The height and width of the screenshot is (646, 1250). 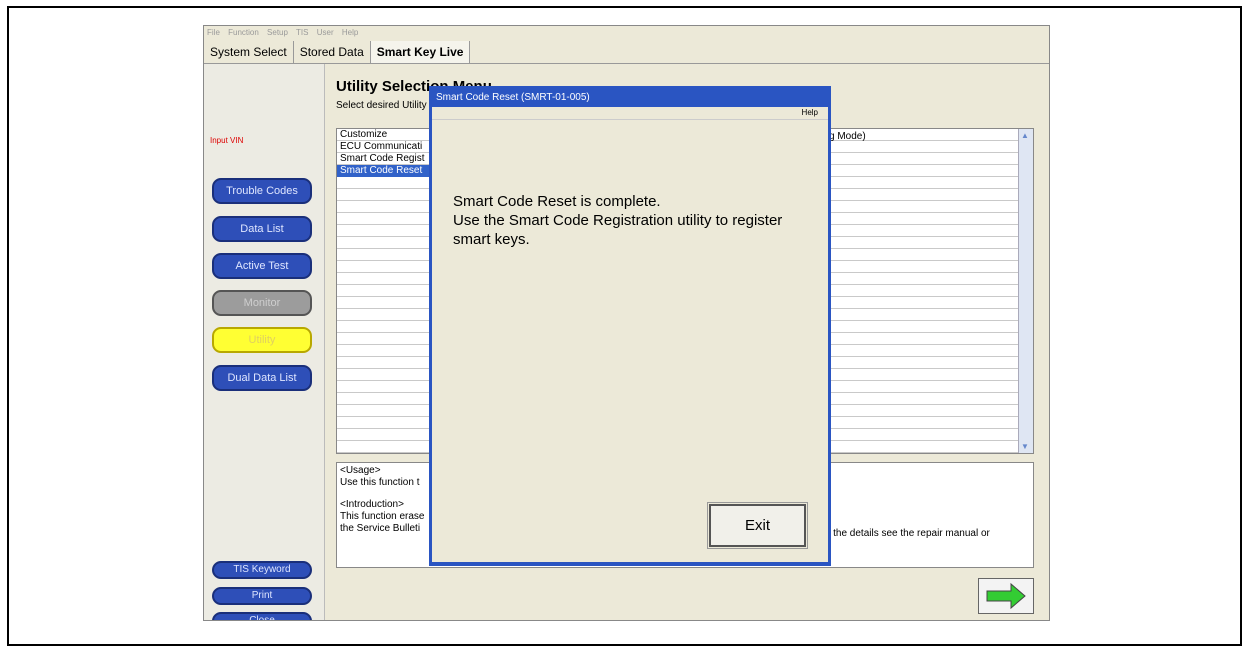 What do you see at coordinates (302, 32) in the screenshot?
I see `menu-tis: TIS` at bounding box center [302, 32].